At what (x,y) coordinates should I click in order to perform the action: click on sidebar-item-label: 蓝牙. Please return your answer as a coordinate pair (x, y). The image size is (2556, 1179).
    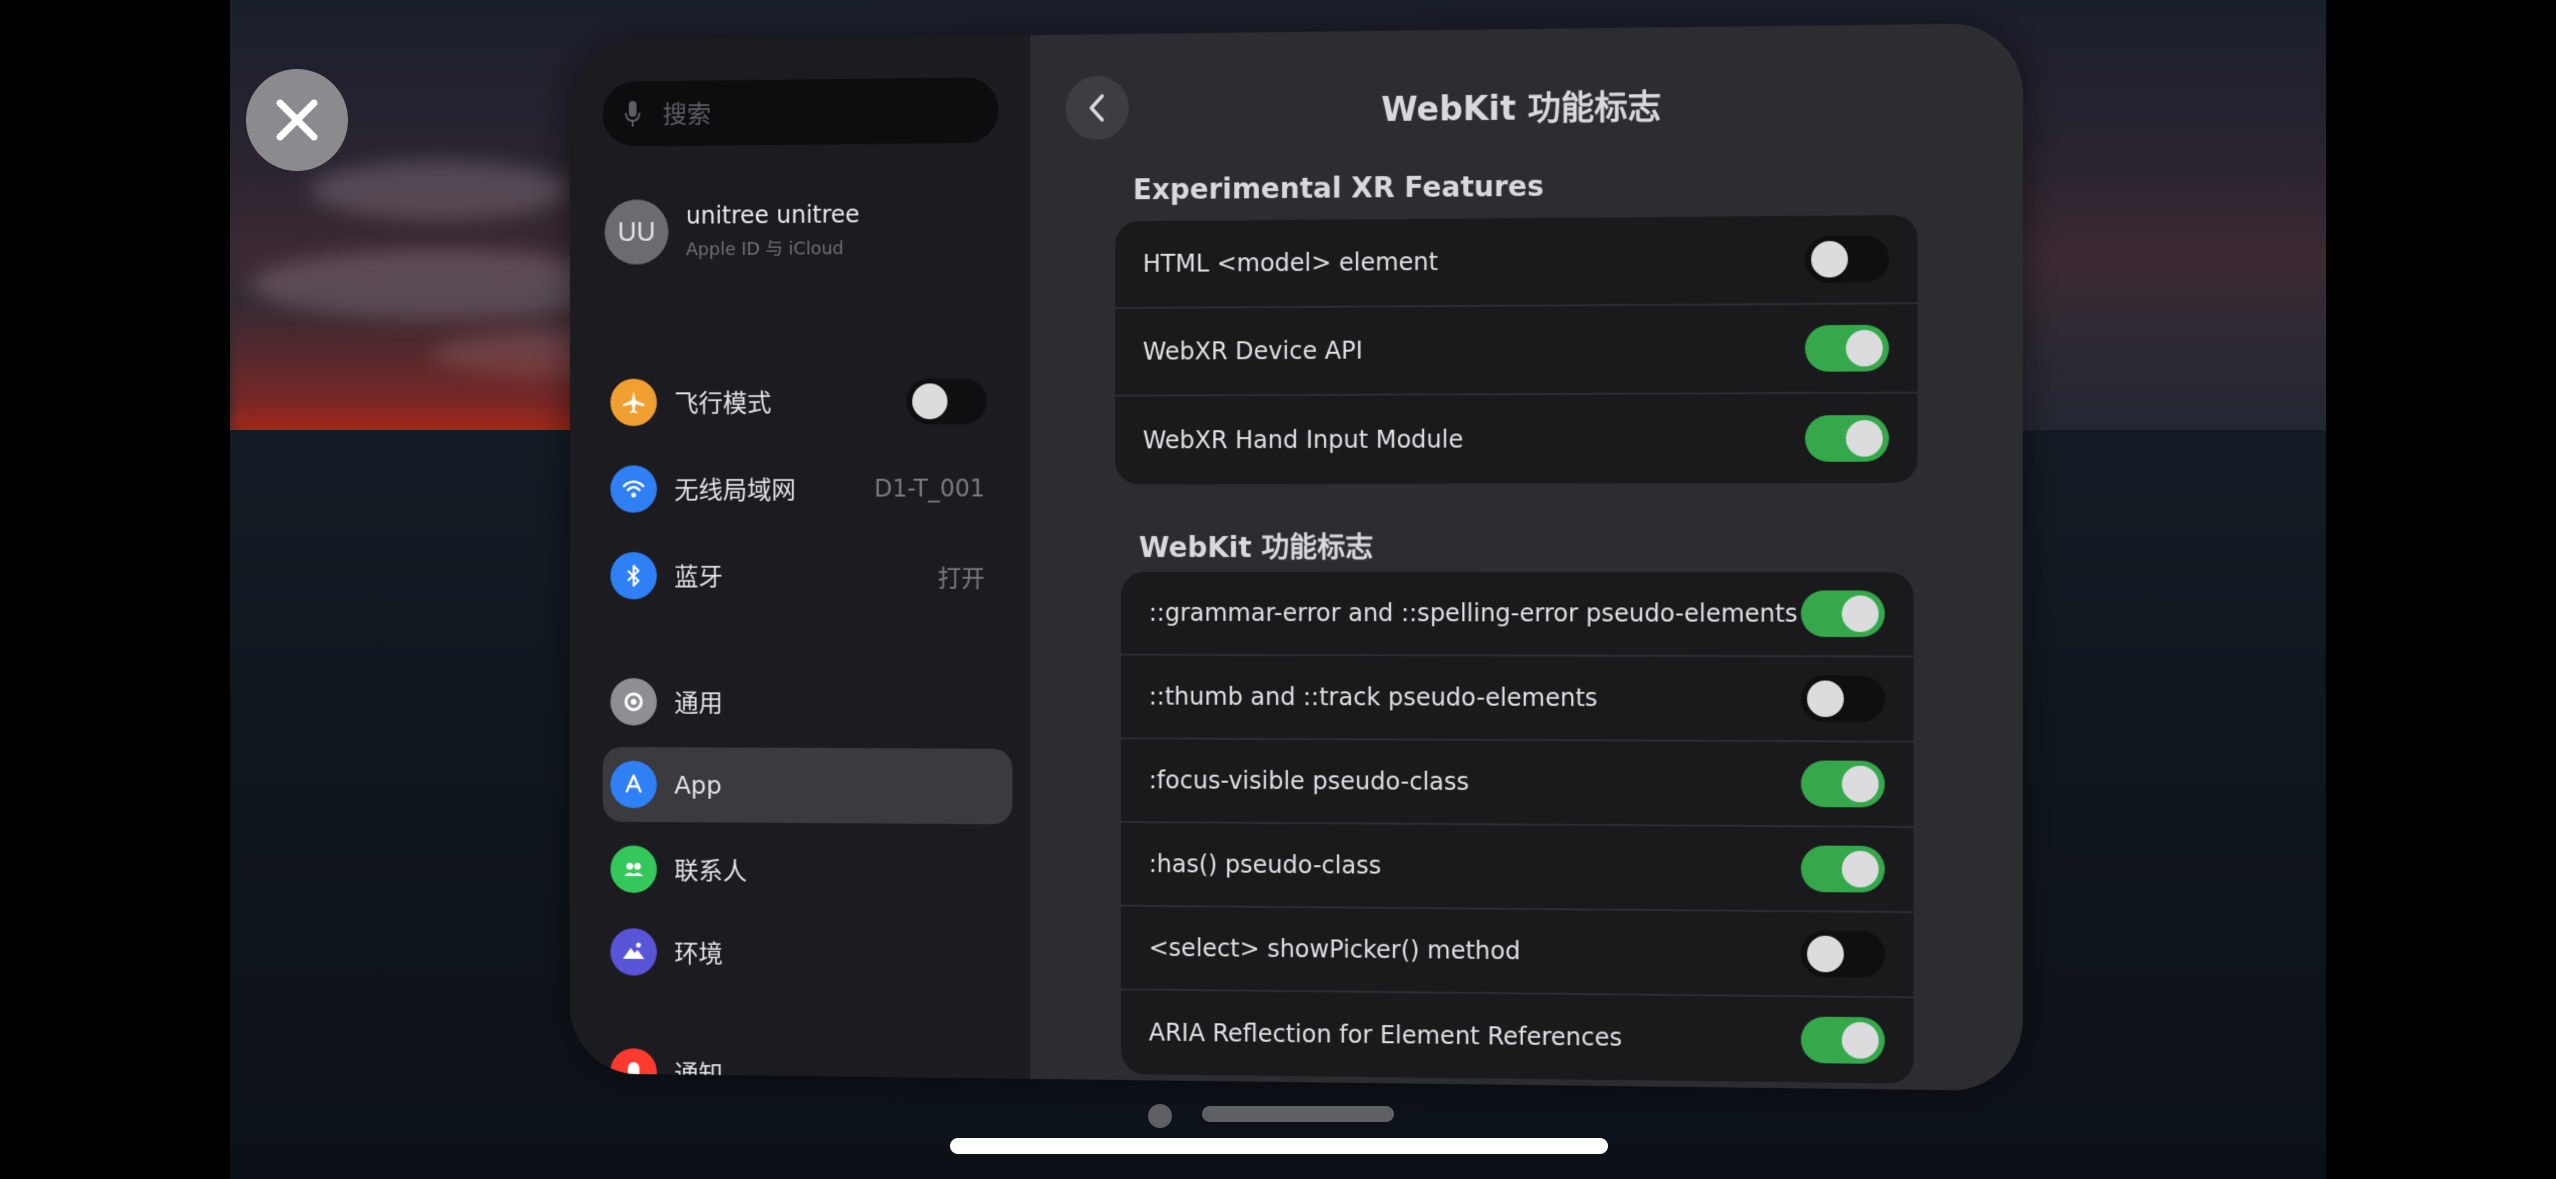
    Looking at the image, I should click on (698, 577).